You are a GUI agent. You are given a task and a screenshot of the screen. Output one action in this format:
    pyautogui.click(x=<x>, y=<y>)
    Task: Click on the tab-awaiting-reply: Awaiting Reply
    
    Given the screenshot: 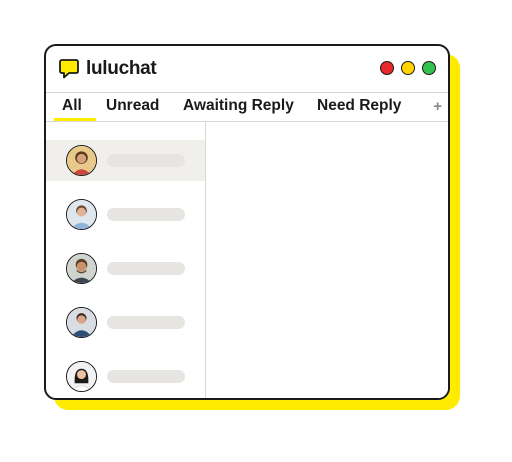 What is the action you would take?
    pyautogui.click(x=238, y=106)
    